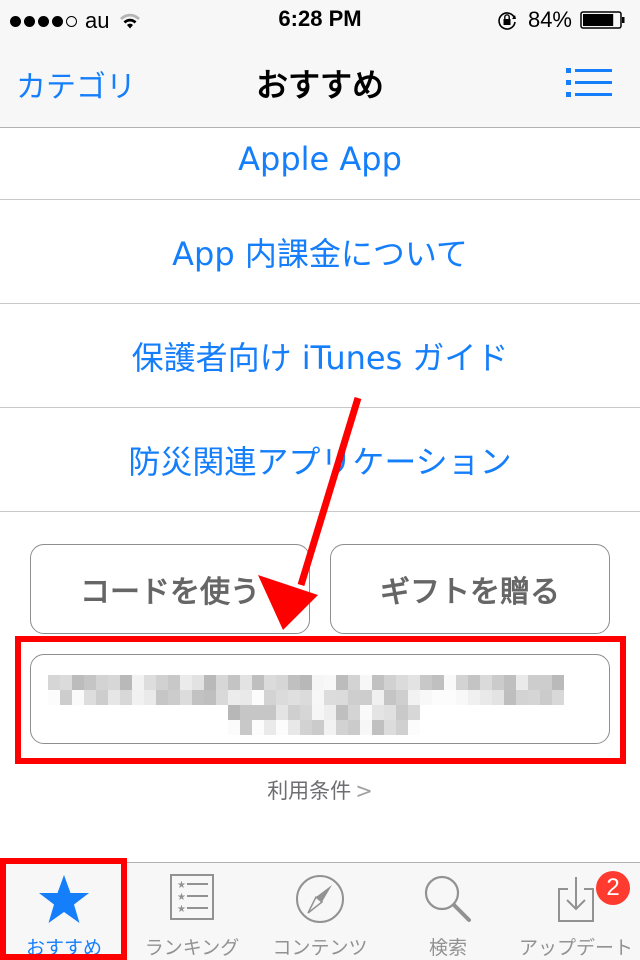 The width and height of the screenshot is (640, 960). What do you see at coordinates (320, 164) in the screenshot?
I see `link-apple-app: Apple App` at bounding box center [320, 164].